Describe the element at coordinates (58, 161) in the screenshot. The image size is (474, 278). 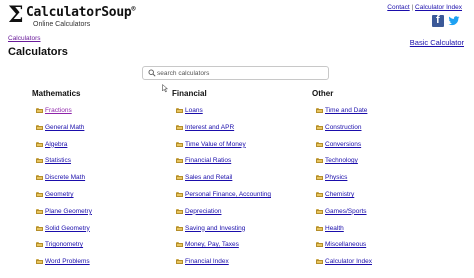
I see `category-link: Statistics` at that location.